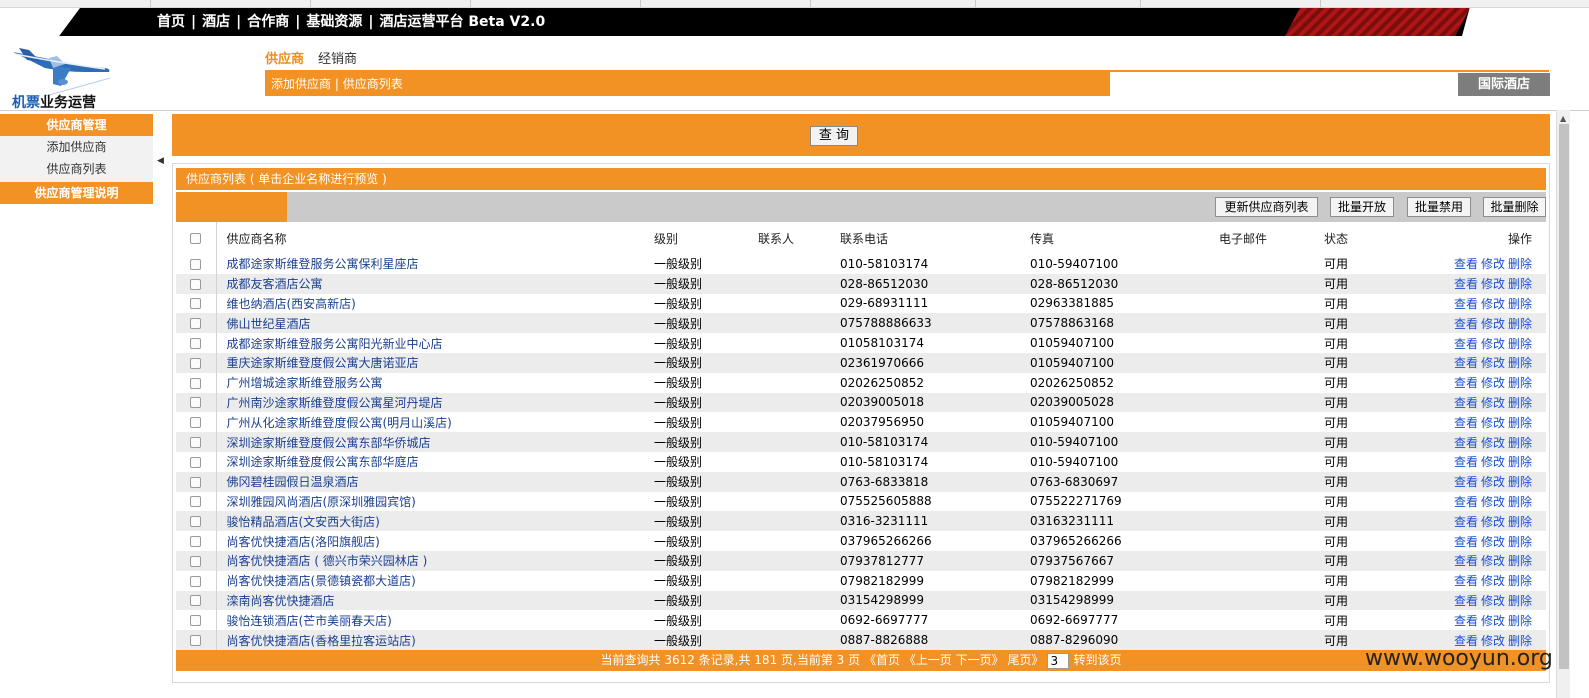 This screenshot has height=698, width=1589. I want to click on cell-name: 成都途家斯维登服务公寓阳光新业中心店, so click(435, 343).